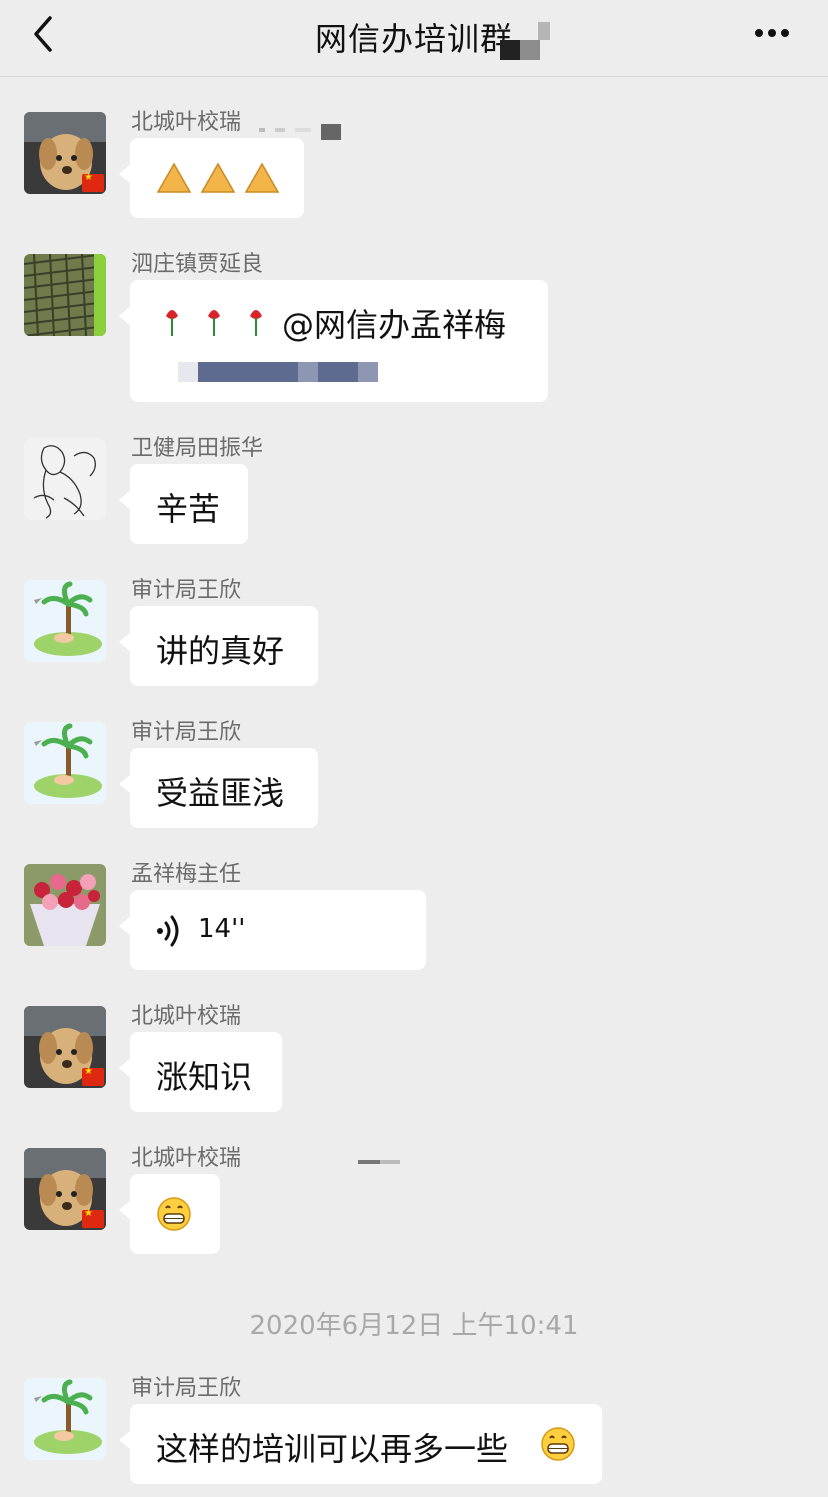 The height and width of the screenshot is (1497, 828). Describe the element at coordinates (414, 1326) in the screenshot. I see `chat-timestamp: 2020年6月12日 上午10:41` at that location.